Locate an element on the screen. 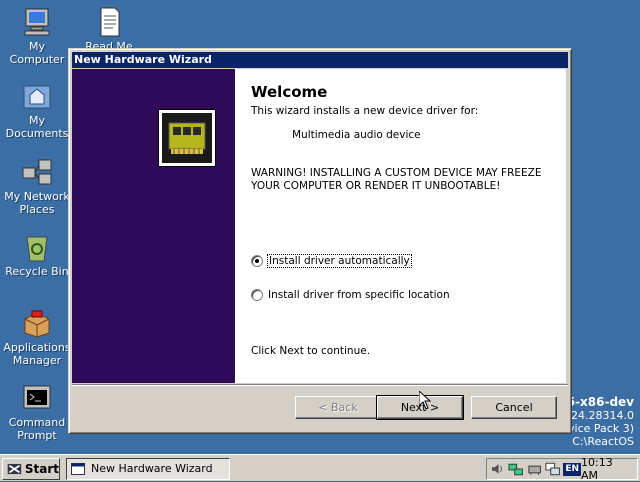 The height and width of the screenshot is (482, 640). system-tray: EN 10:13 AM is located at coordinates (562, 469).